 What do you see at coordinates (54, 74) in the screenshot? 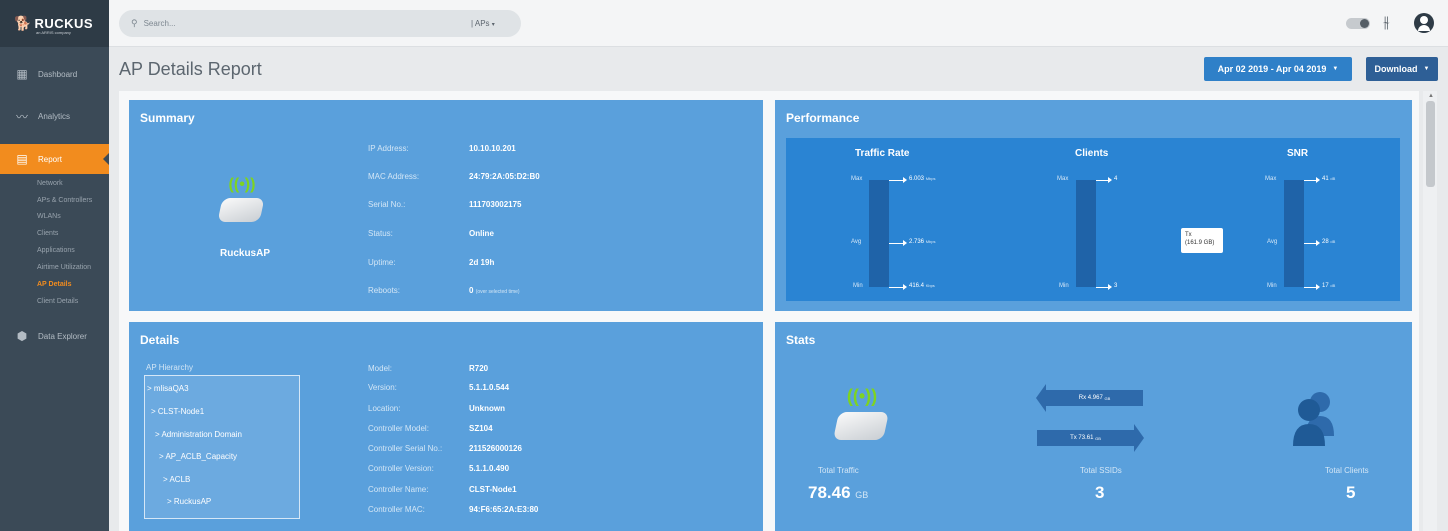
I see `sidebar-item-dashboard: ▦ Dashboard` at bounding box center [54, 74].